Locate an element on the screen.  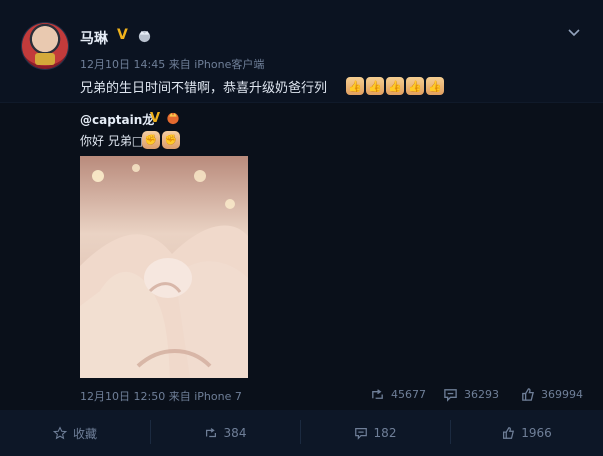
repost-photo is located at coordinates (164, 267).